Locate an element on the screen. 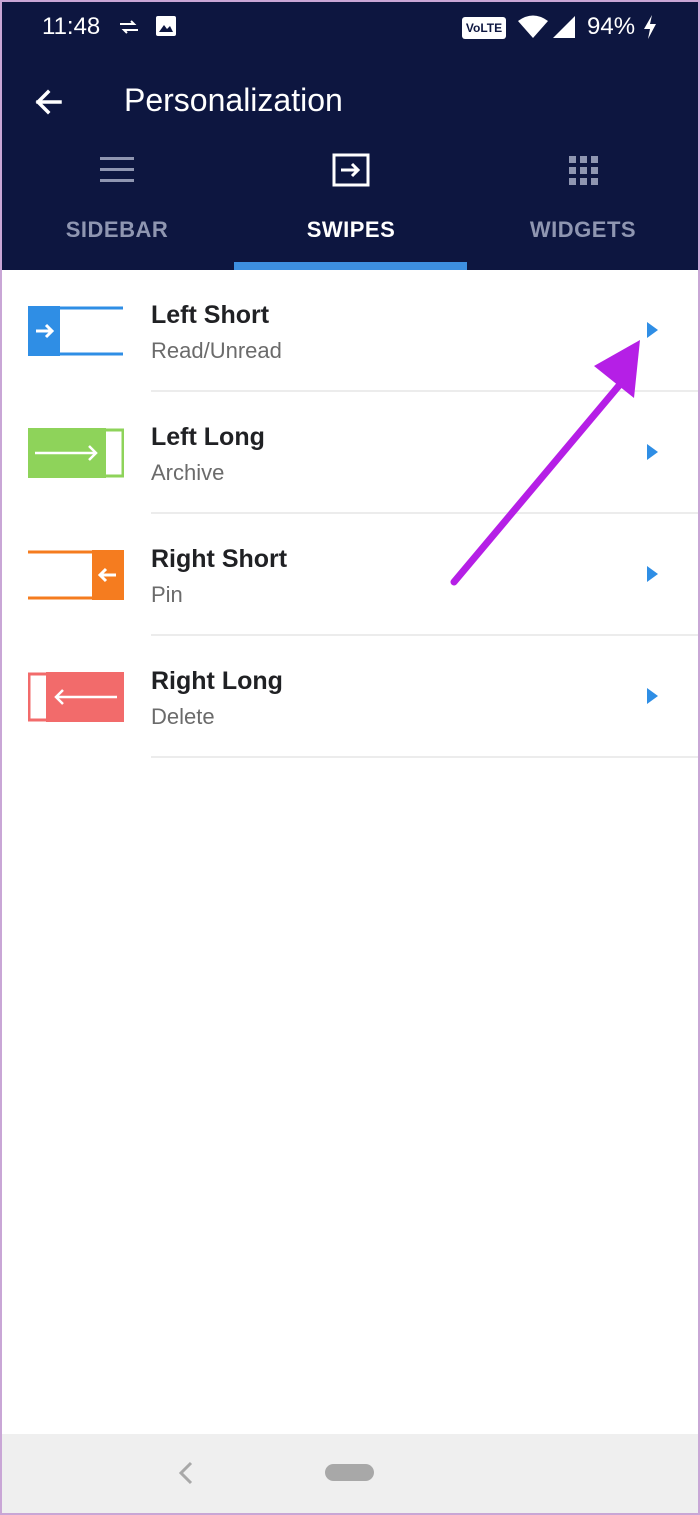 The width and height of the screenshot is (700, 1515). row-title: Left Short is located at coordinates (210, 315).